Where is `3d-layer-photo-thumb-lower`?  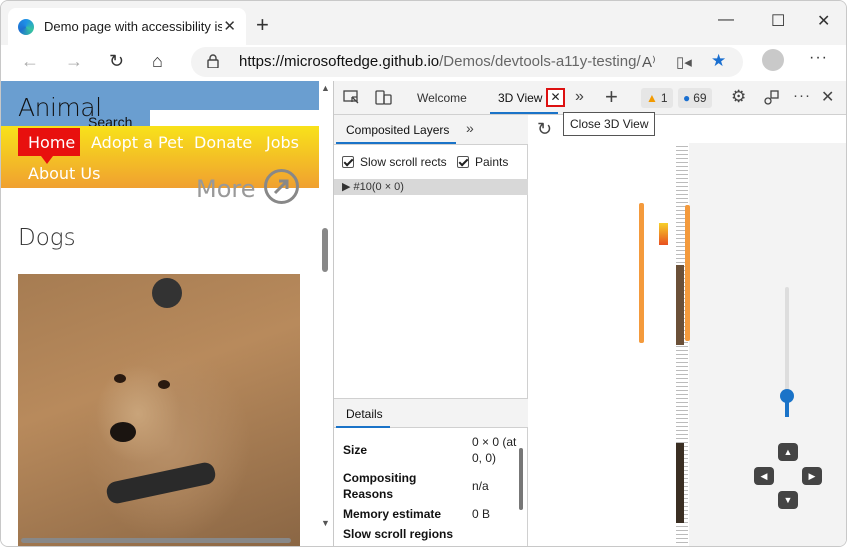
3d-layer-photo-thumb-lower is located at coordinates (680, 483).